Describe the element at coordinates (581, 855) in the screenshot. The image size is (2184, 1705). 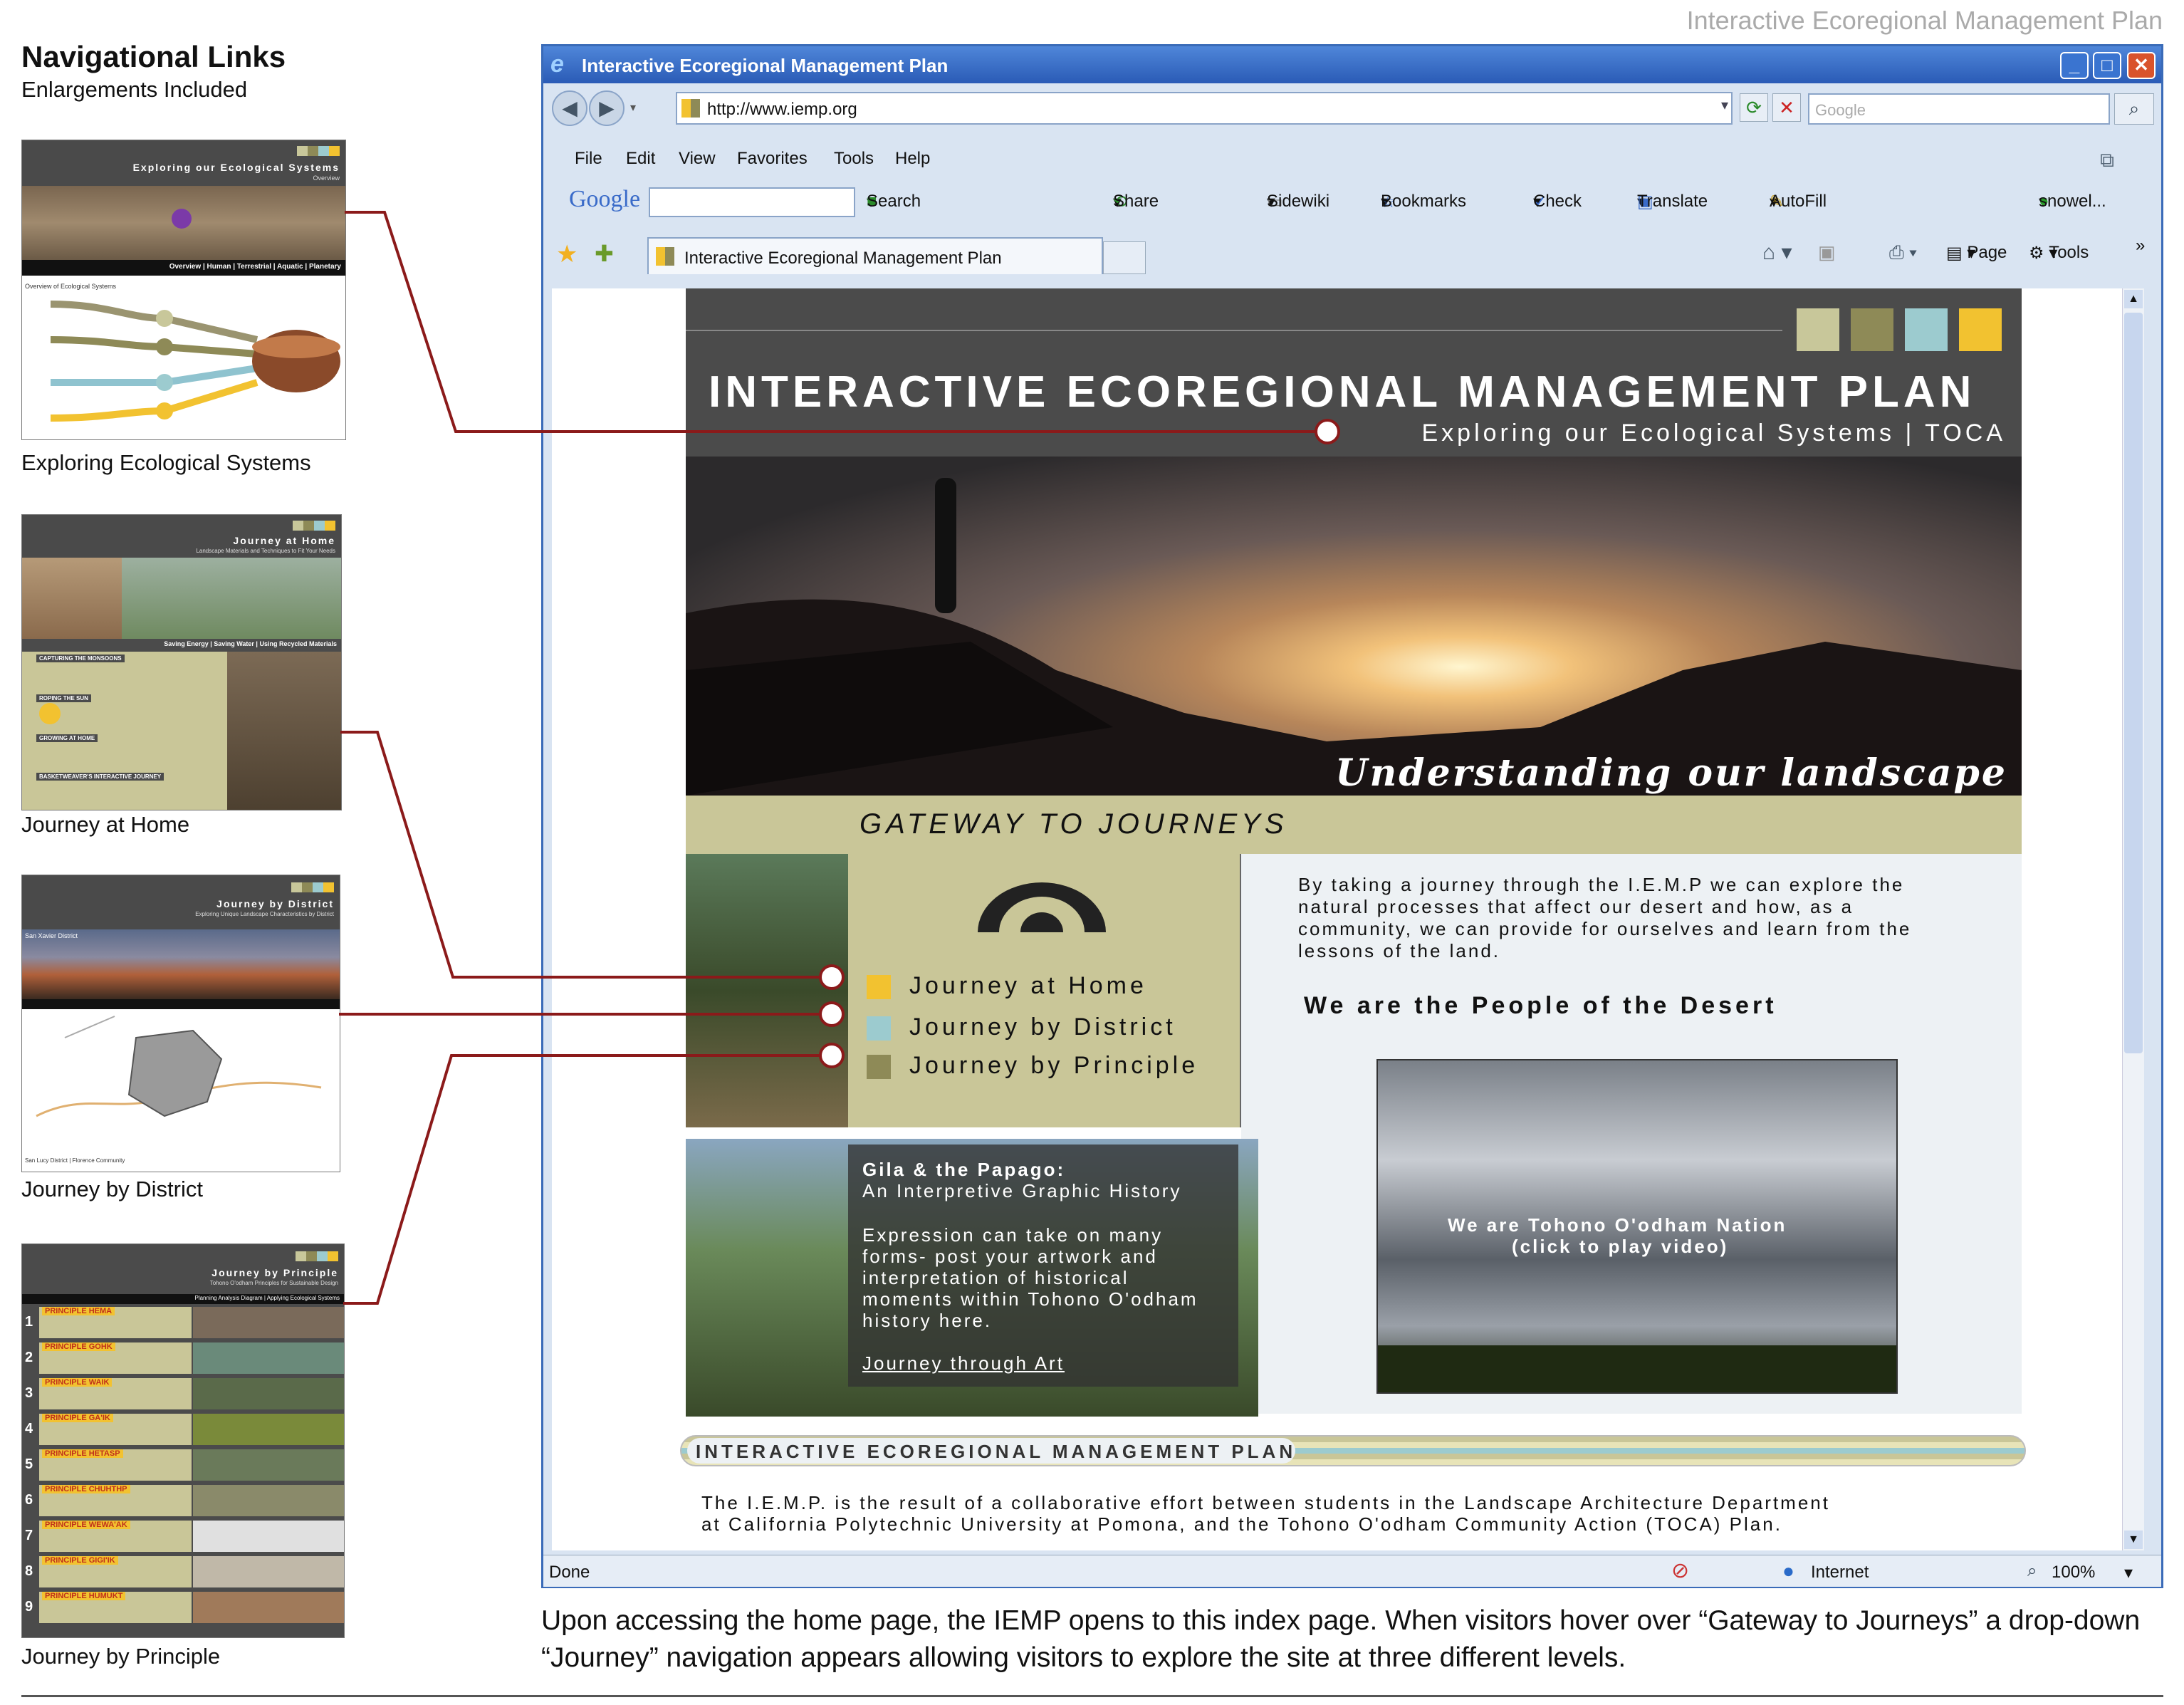
I see `callout-line-home` at that location.